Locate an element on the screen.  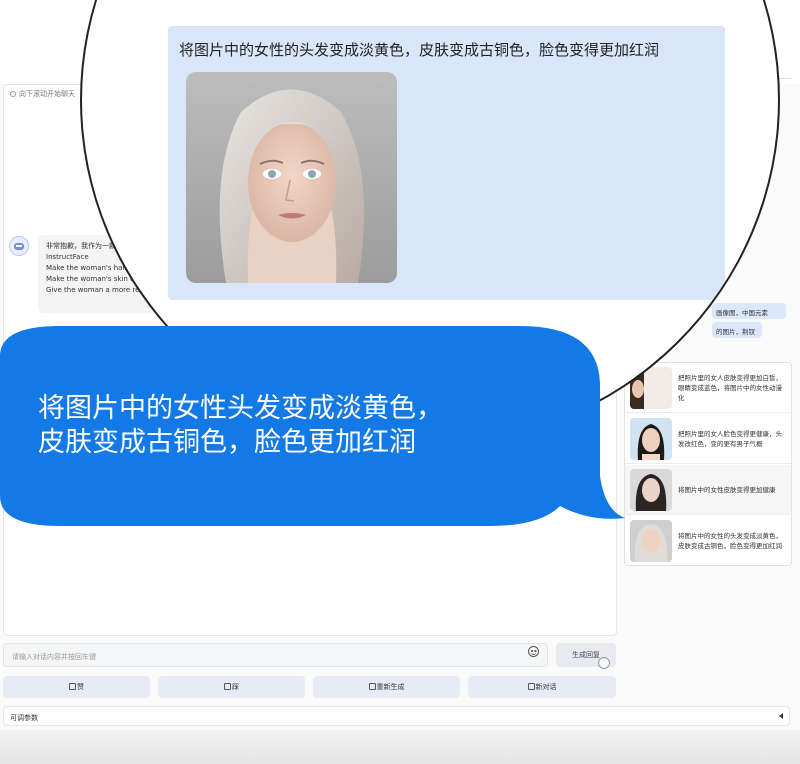
example-text: 把照片里的女人皮肤变得更加白皙，眼睛变成蓝色，将图片中的女性动漫化 is located at coordinates (730, 387).